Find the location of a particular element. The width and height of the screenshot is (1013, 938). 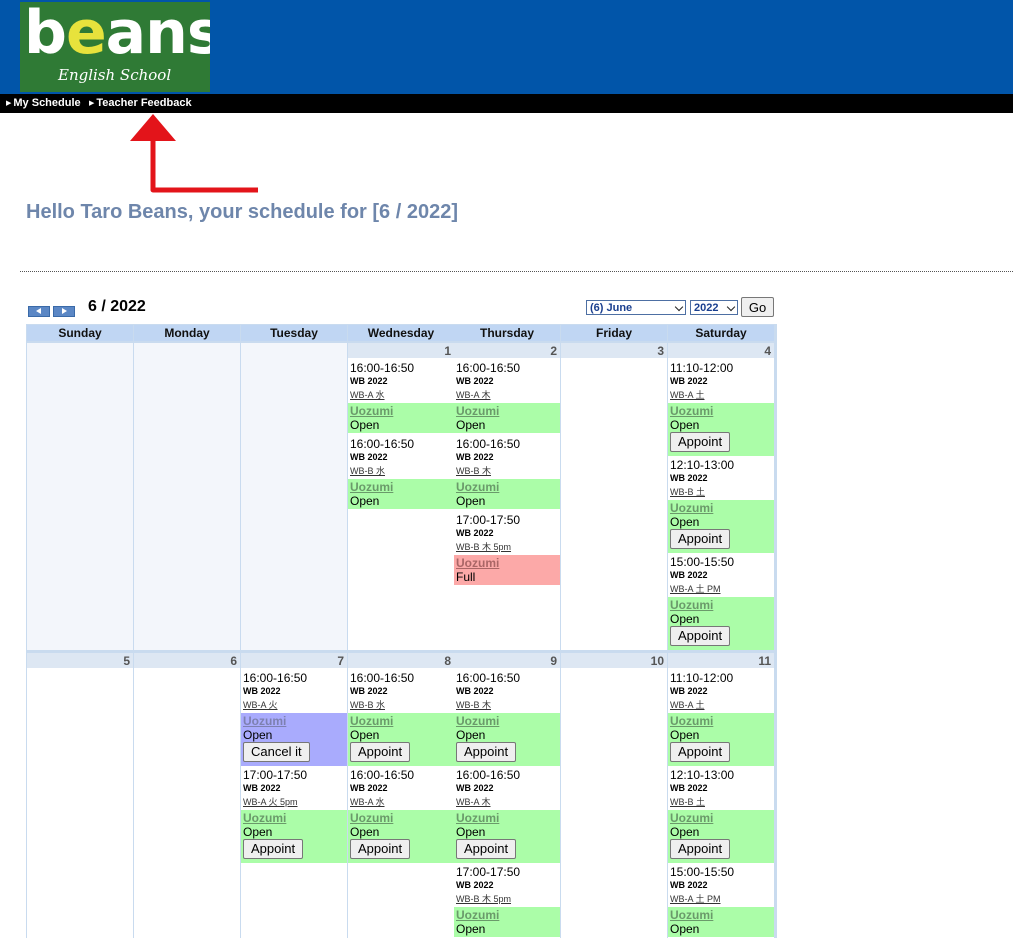

slot-time: 12:10-13:00 is located at coordinates (702, 465).